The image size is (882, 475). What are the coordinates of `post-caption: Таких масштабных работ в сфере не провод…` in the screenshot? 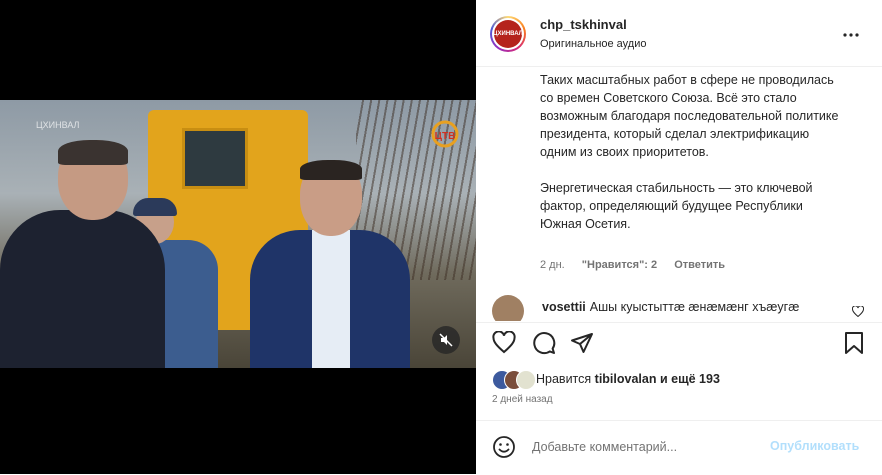 It's located at (690, 161).